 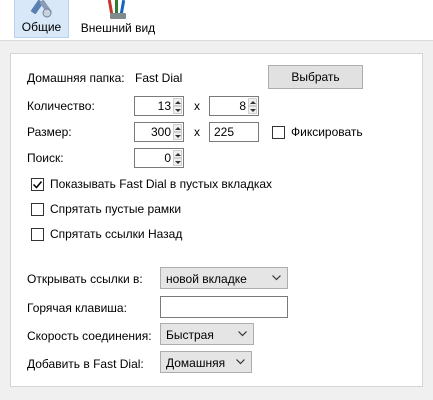 What do you see at coordinates (196, 363) in the screenshot?
I see `add-to-value: Домашняя` at bounding box center [196, 363].